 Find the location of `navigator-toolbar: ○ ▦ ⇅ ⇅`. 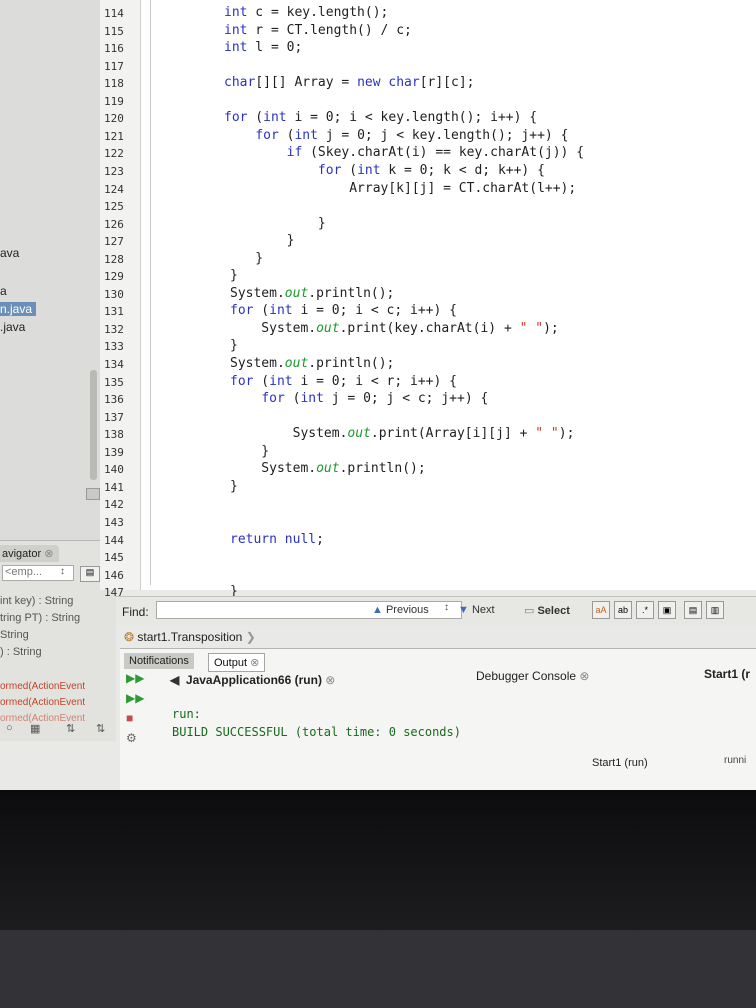

navigator-toolbar: ○ ▦ ⇅ ⇅ is located at coordinates (60, 731).